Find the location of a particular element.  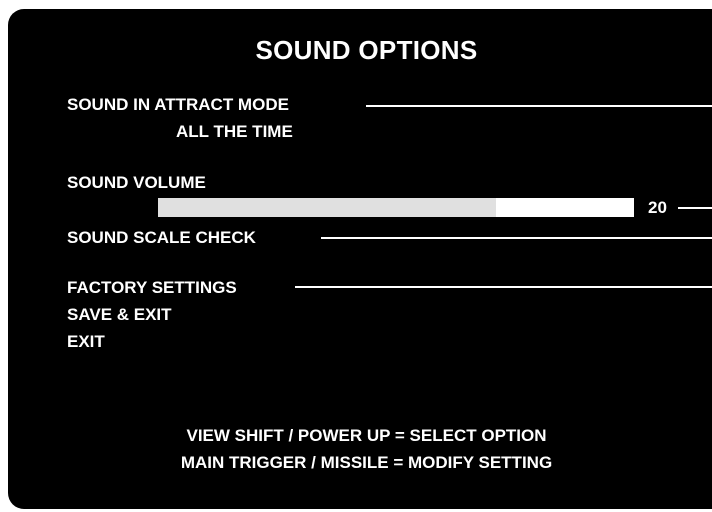

attract-mode-option: SOUND IN ATTRACT MODE is located at coordinates (178, 105).